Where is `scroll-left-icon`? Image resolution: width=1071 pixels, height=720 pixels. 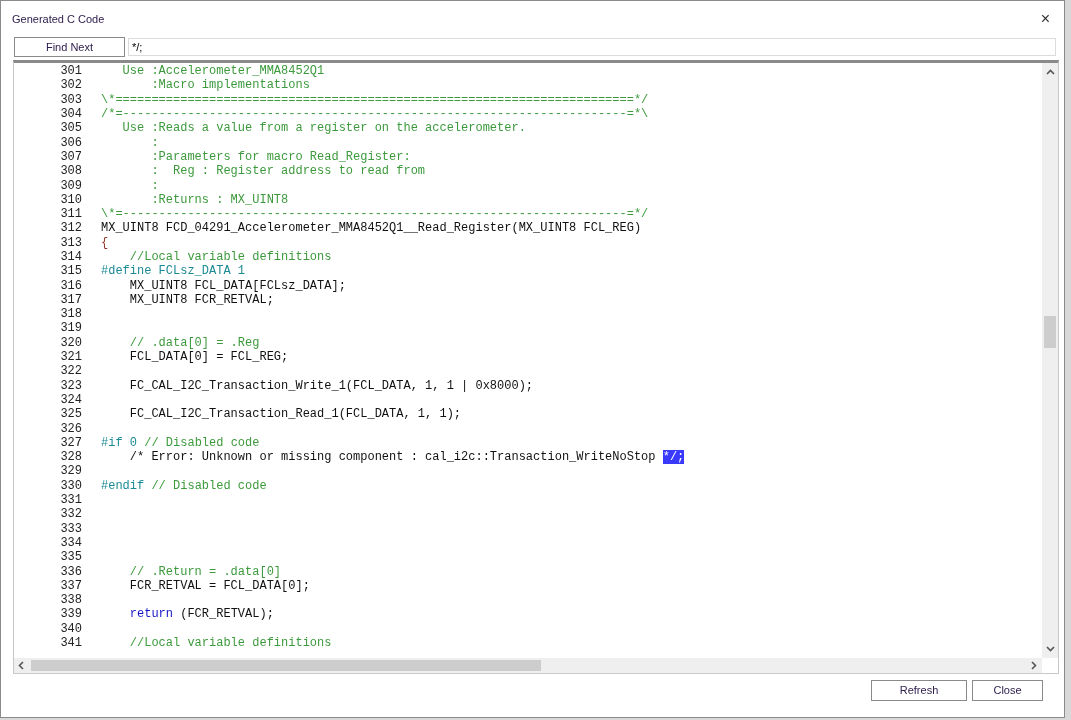 scroll-left-icon is located at coordinates (21, 665).